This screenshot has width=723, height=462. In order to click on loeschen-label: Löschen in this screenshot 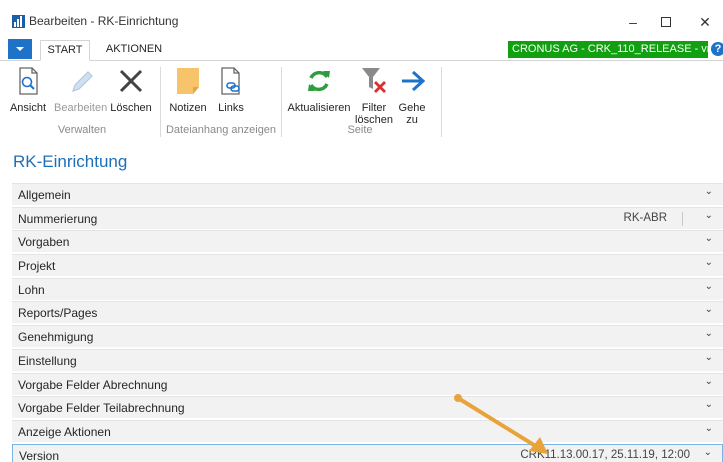, I will do `click(131, 108)`.